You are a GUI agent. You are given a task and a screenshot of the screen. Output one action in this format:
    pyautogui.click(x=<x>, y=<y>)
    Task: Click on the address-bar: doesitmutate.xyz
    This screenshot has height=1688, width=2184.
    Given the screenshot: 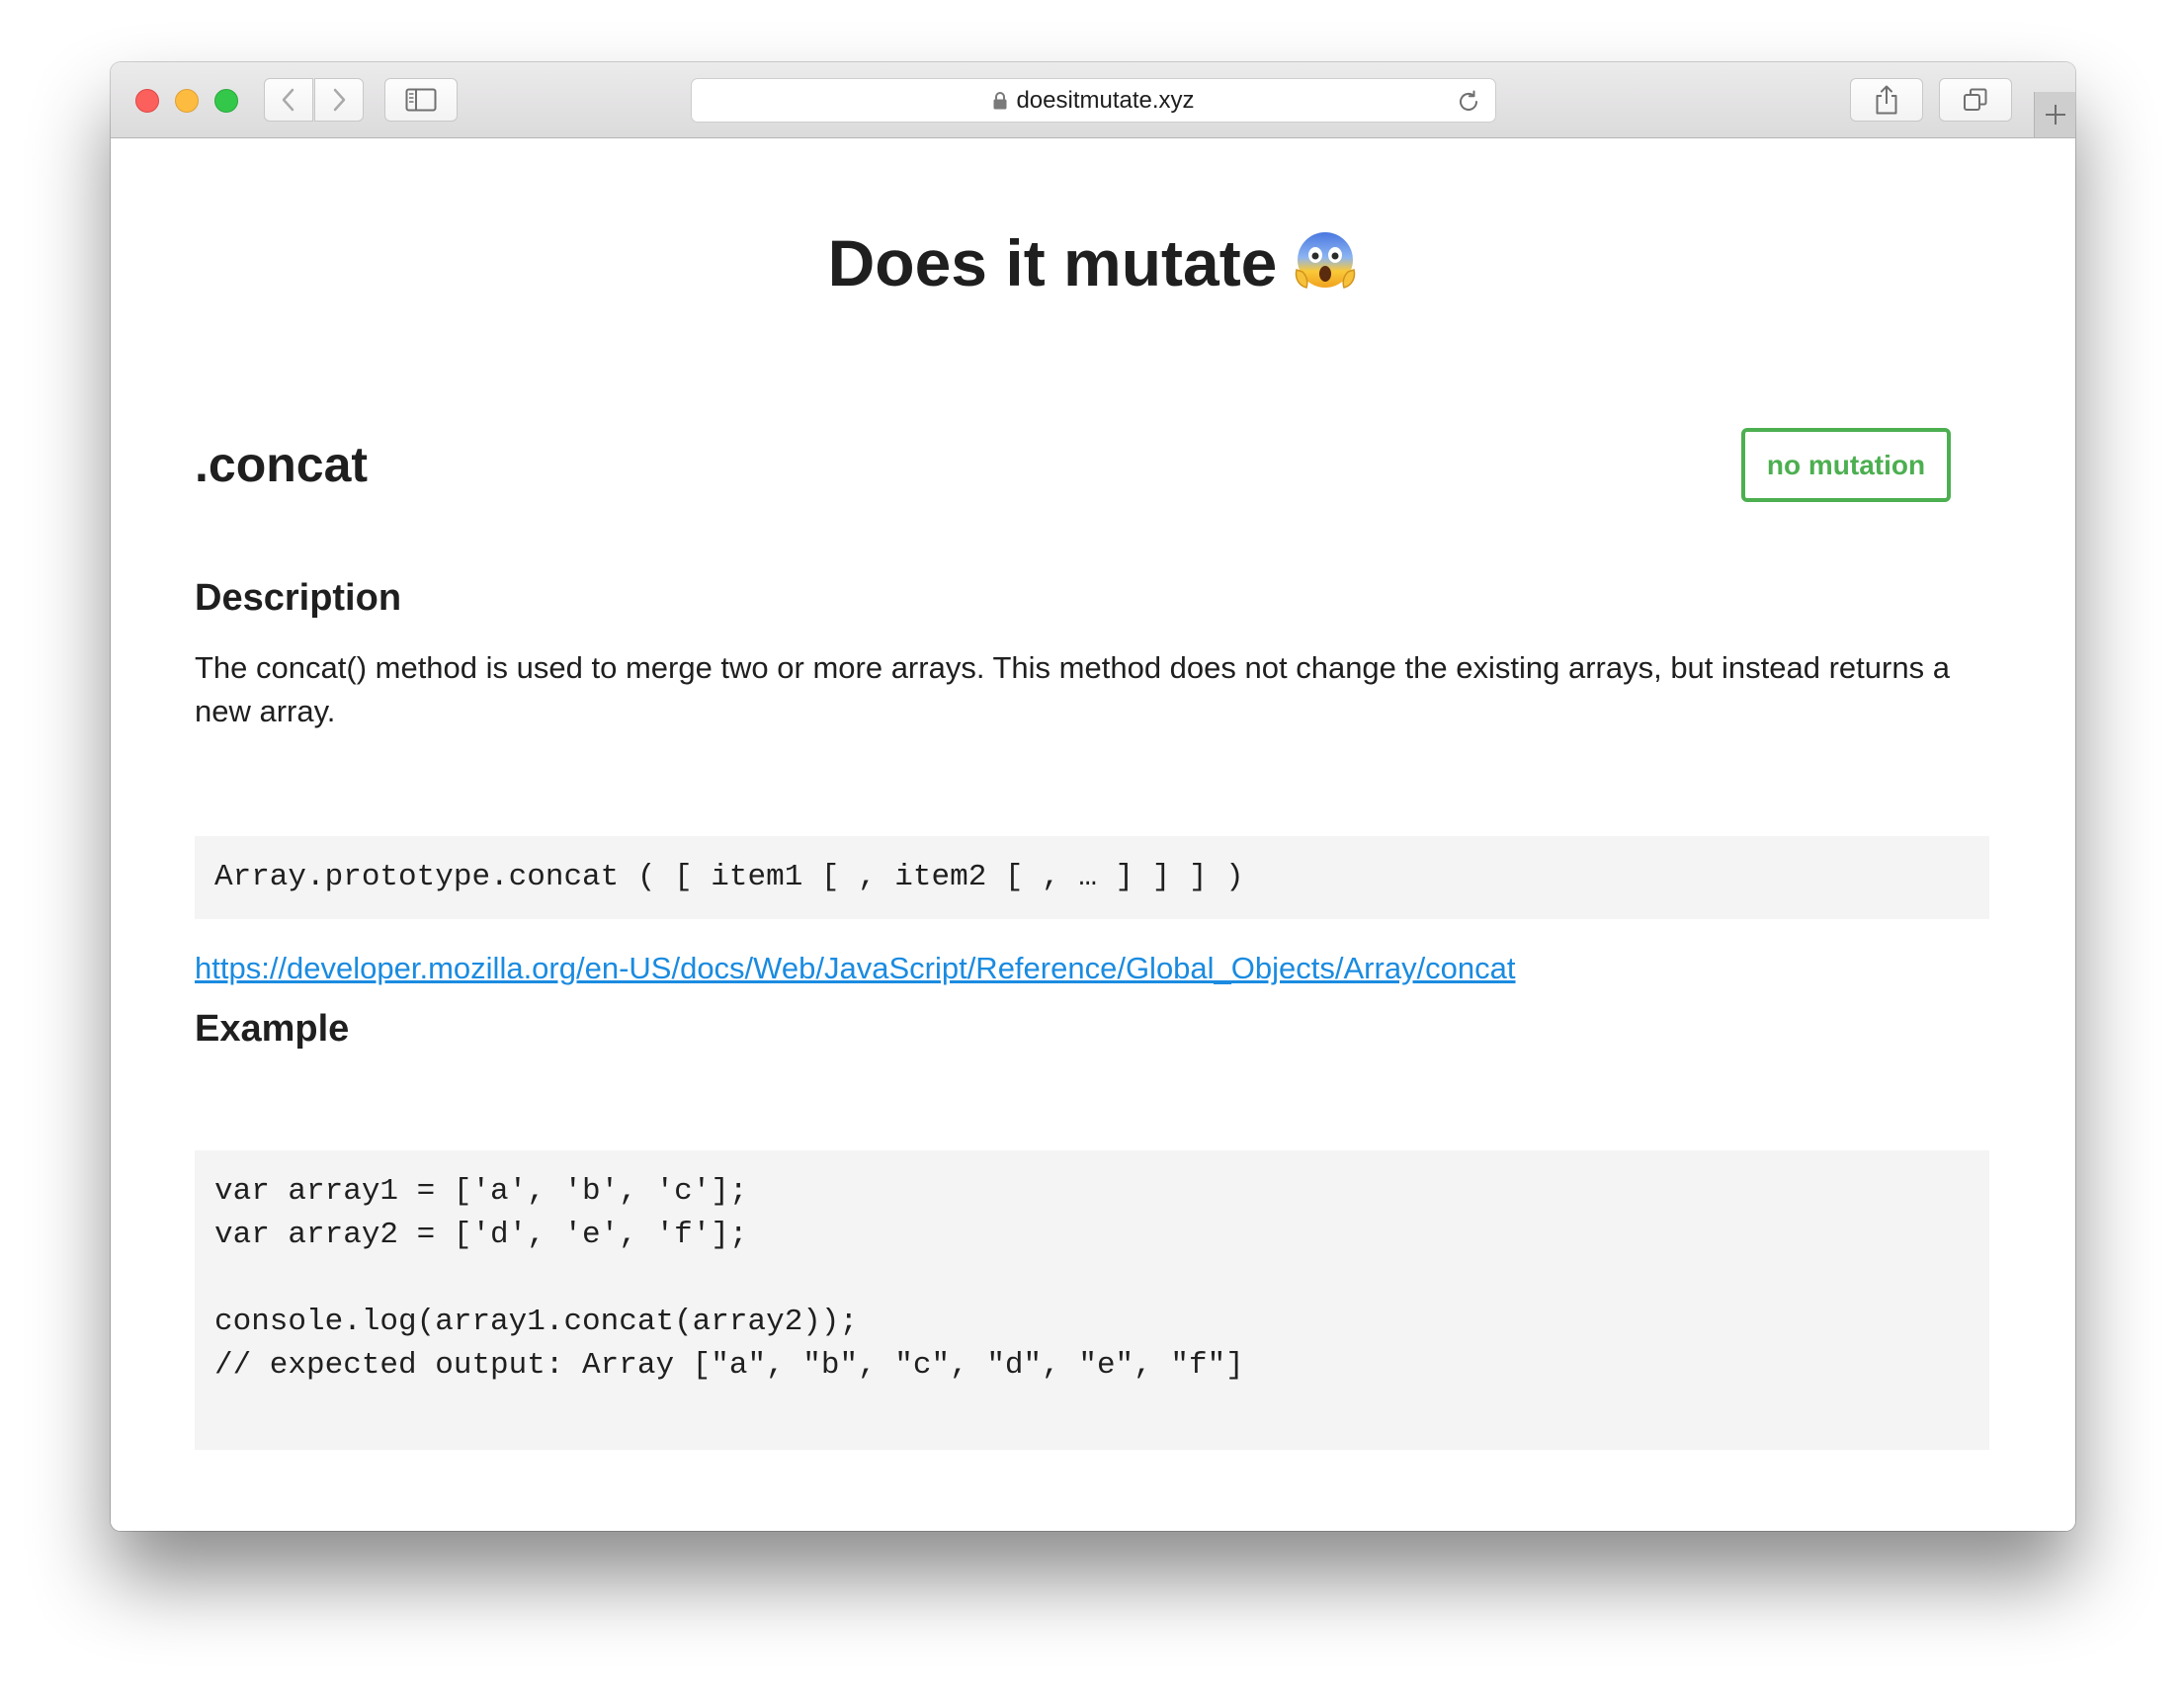 What is the action you would take?
    pyautogui.click(x=1093, y=100)
    